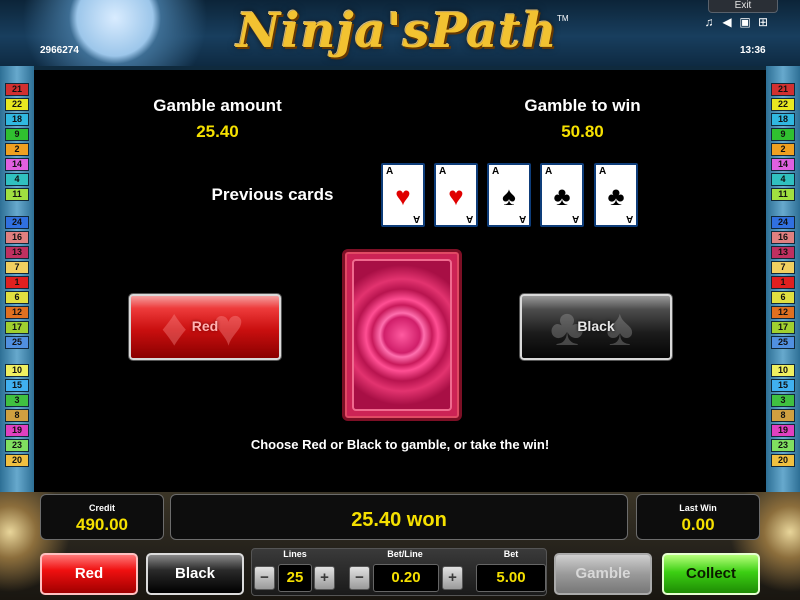 The image size is (800, 600). What do you see at coordinates (264, 578) in the screenshot?
I see `lines-minus-button: −` at bounding box center [264, 578].